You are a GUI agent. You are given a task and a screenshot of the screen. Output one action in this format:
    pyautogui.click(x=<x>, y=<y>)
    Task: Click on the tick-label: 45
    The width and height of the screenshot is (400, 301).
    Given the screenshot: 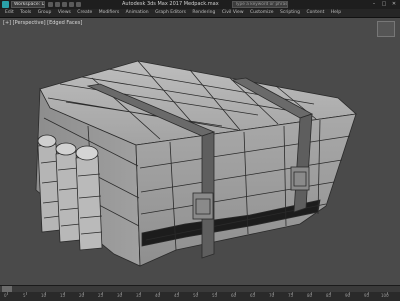 What is the action you would take?
    pyautogui.click(x=177, y=295)
    